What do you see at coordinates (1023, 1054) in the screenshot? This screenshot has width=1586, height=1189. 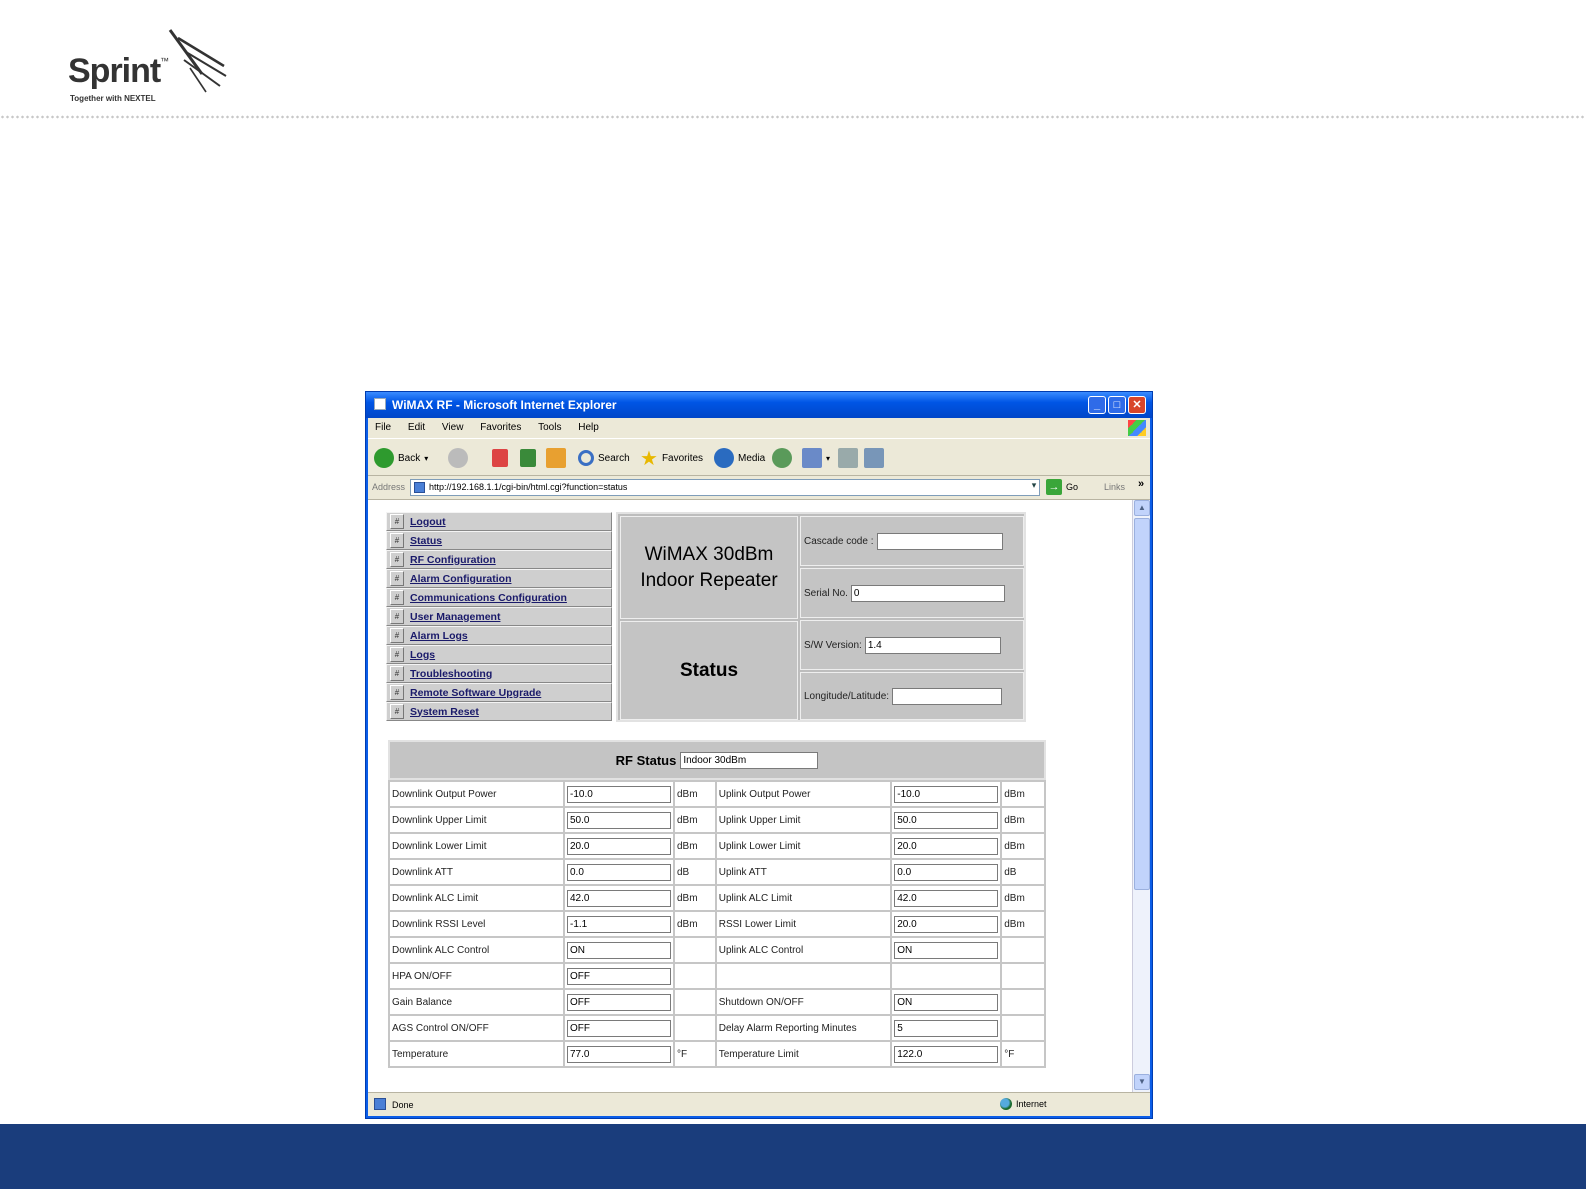 I see `uplink-unit: °F` at bounding box center [1023, 1054].